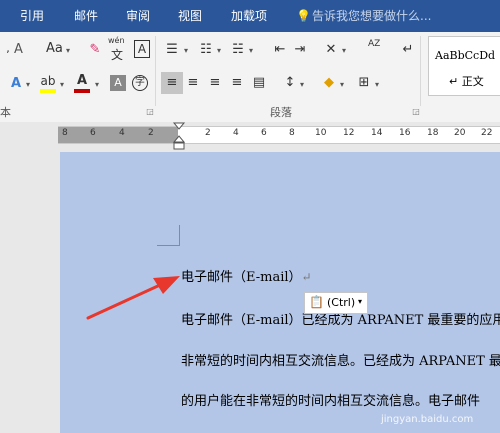 The image size is (500, 433). Describe the element at coordinates (168, 235) in the screenshot. I see `margin-corner-mark` at that location.